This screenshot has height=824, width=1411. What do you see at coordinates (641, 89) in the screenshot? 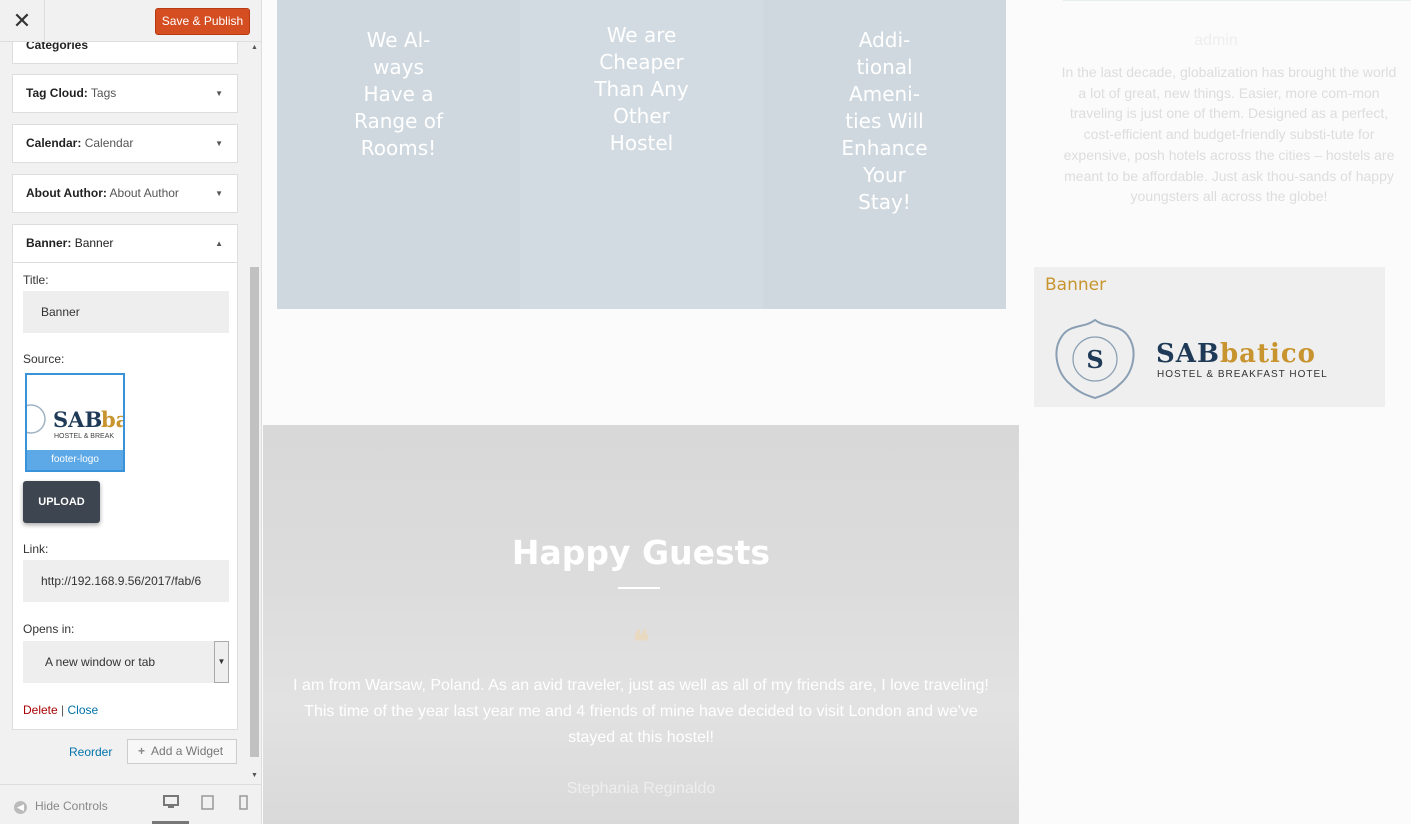
I see `feature-text: We are Cheaper Than Any Other Hostel` at bounding box center [641, 89].